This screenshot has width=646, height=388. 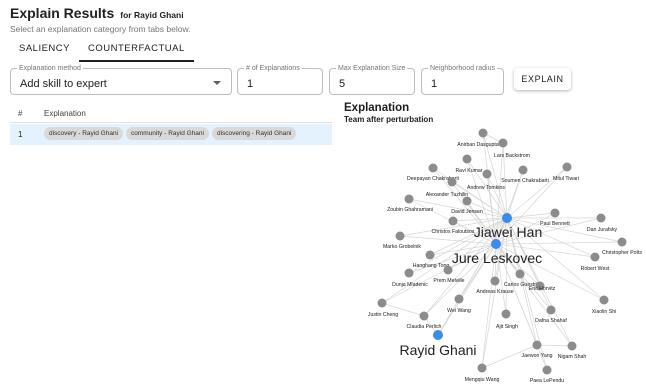 What do you see at coordinates (448, 281) in the screenshot?
I see `graph-node-label: Prem Melville` at bounding box center [448, 281].